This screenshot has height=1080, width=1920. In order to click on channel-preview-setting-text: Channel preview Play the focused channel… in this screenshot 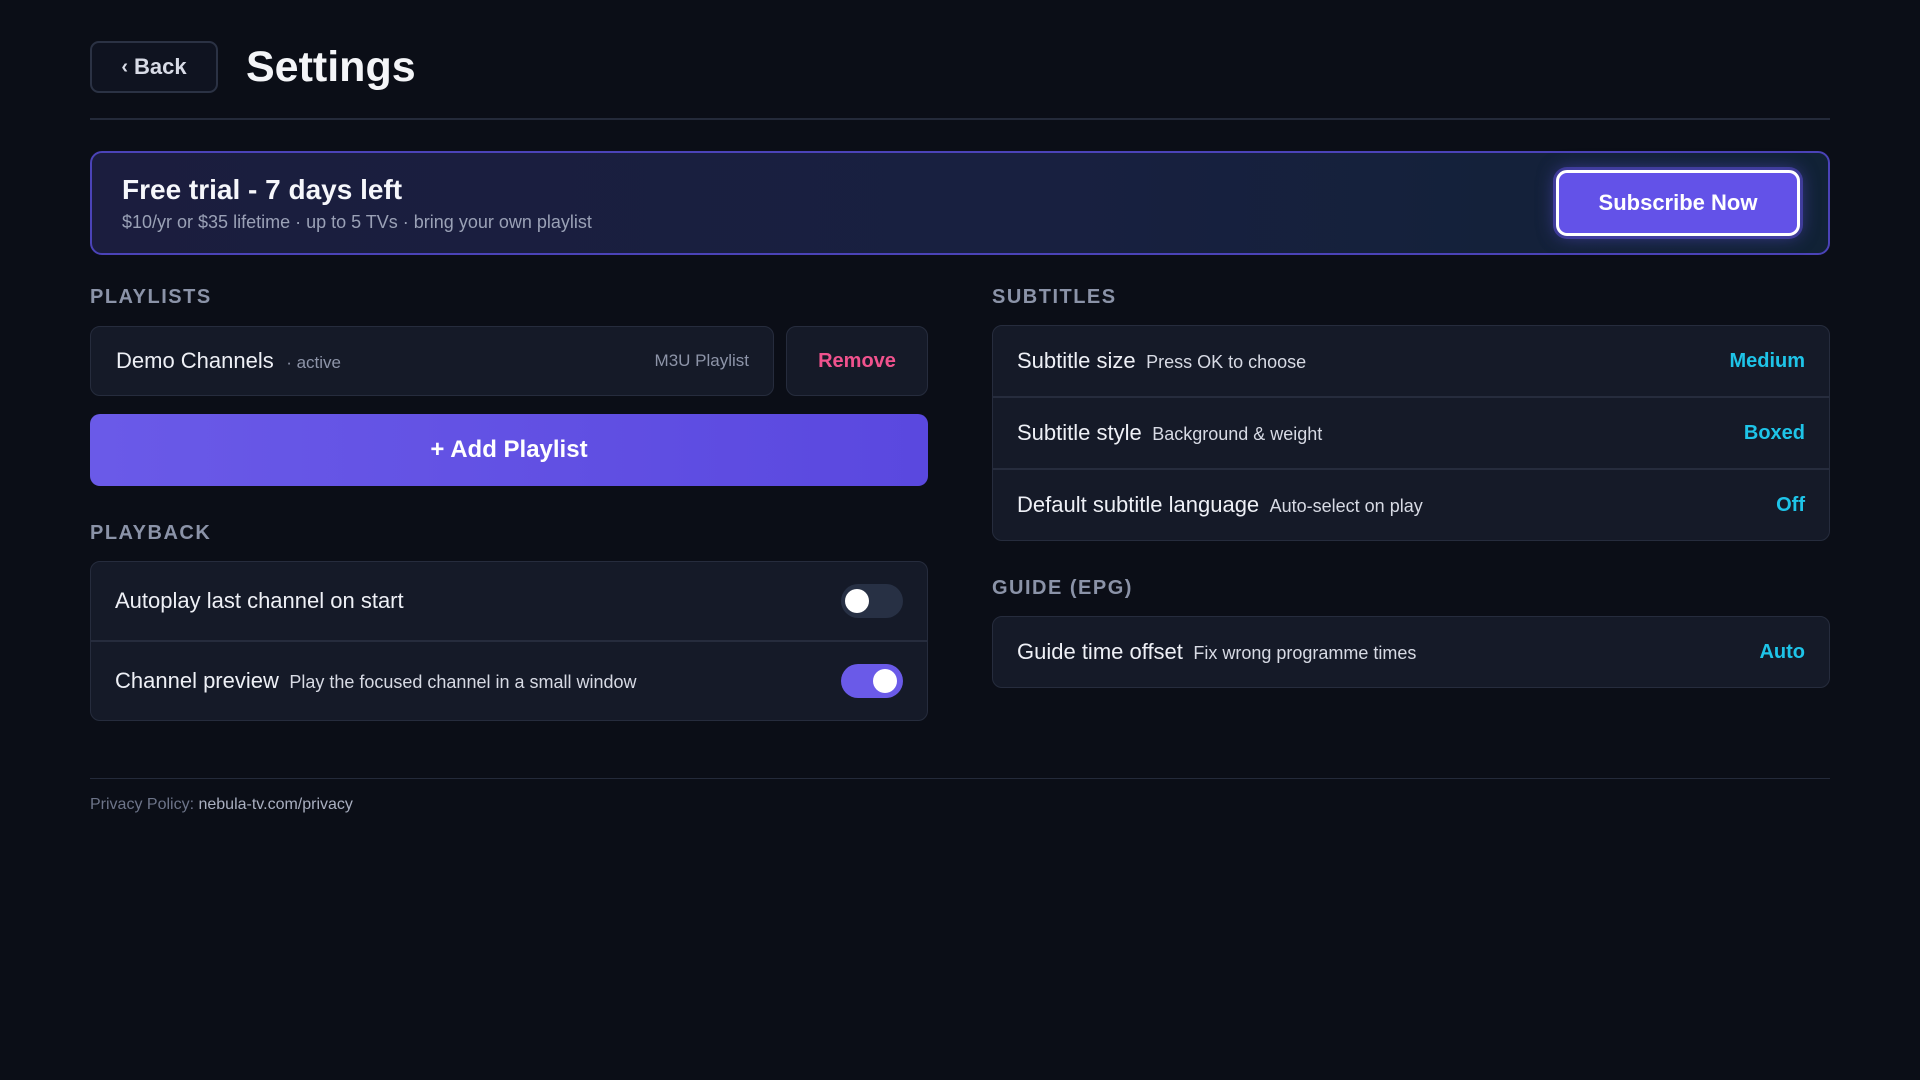, I will do `click(376, 681)`.